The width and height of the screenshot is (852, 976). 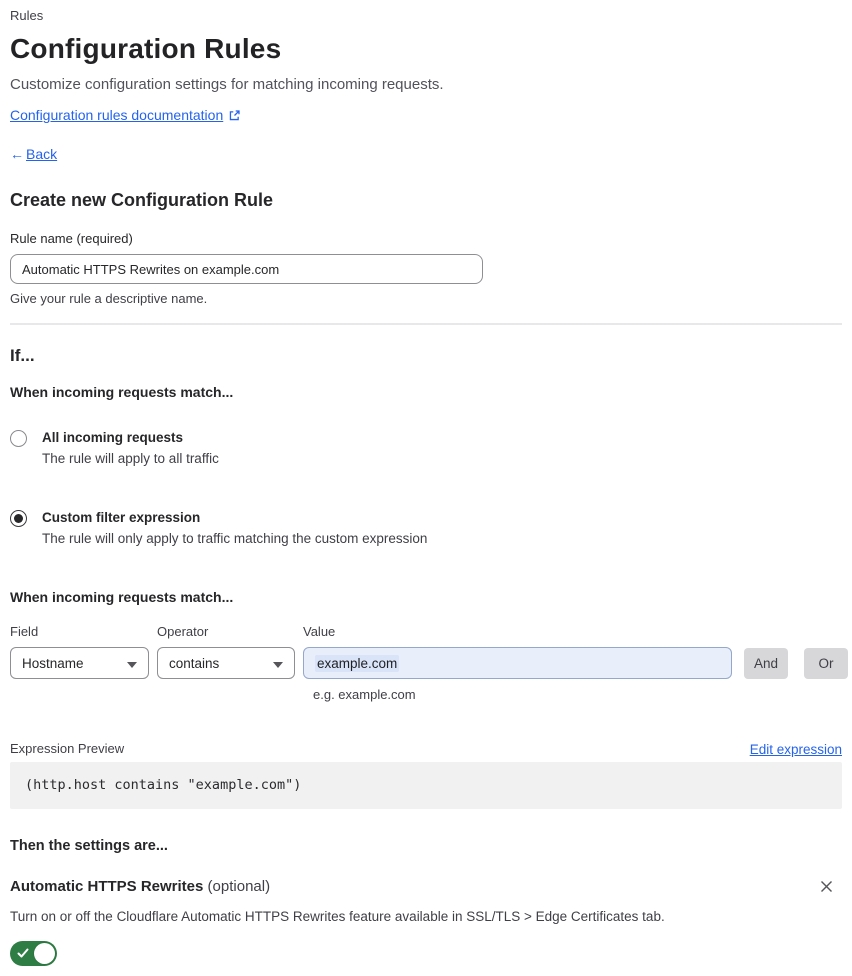 I want to click on radio-option-label: All incoming requests, so click(x=113, y=437).